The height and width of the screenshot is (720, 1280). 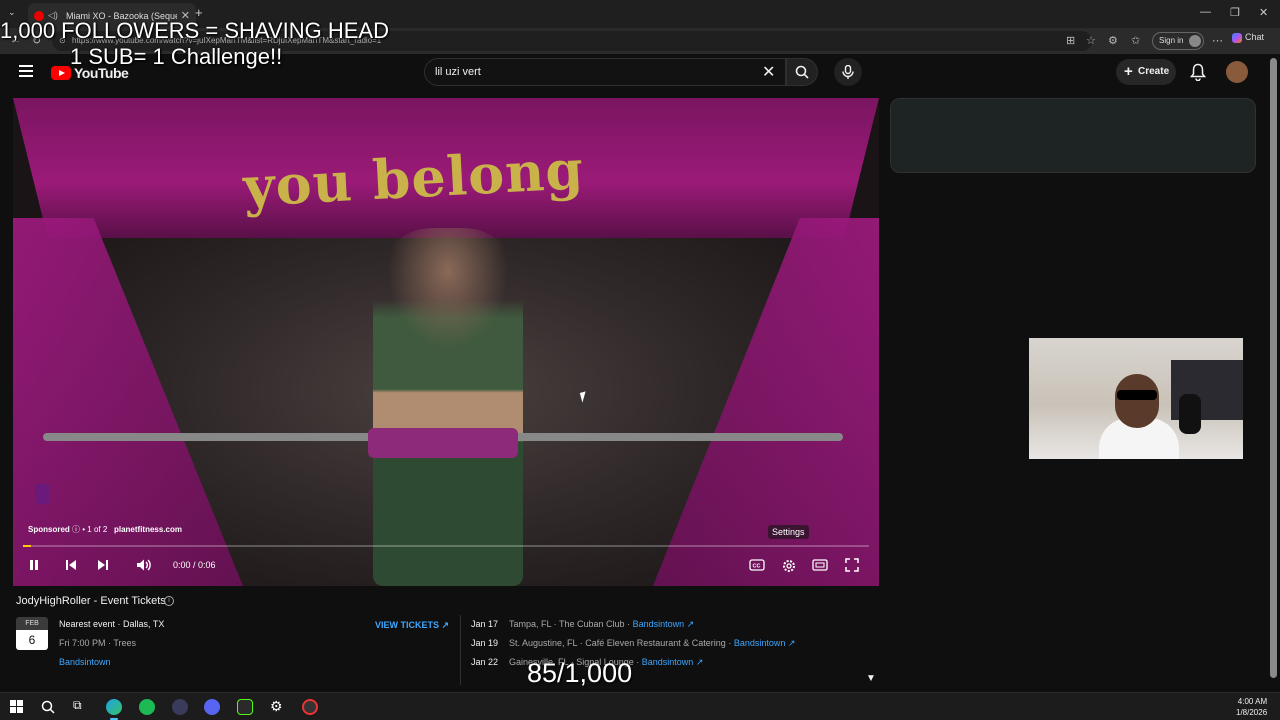 What do you see at coordinates (148, 529) in the screenshot?
I see `ad-domain-link: planetfitness.com` at bounding box center [148, 529].